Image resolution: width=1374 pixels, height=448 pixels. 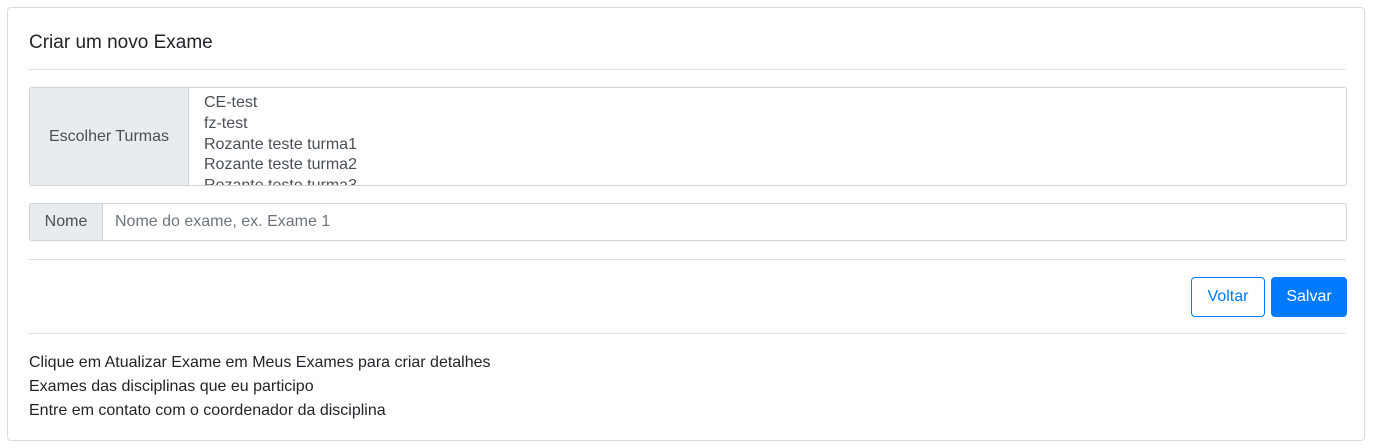 What do you see at coordinates (775, 165) in the screenshot?
I see `turma-option: Rozante teste turma2` at bounding box center [775, 165].